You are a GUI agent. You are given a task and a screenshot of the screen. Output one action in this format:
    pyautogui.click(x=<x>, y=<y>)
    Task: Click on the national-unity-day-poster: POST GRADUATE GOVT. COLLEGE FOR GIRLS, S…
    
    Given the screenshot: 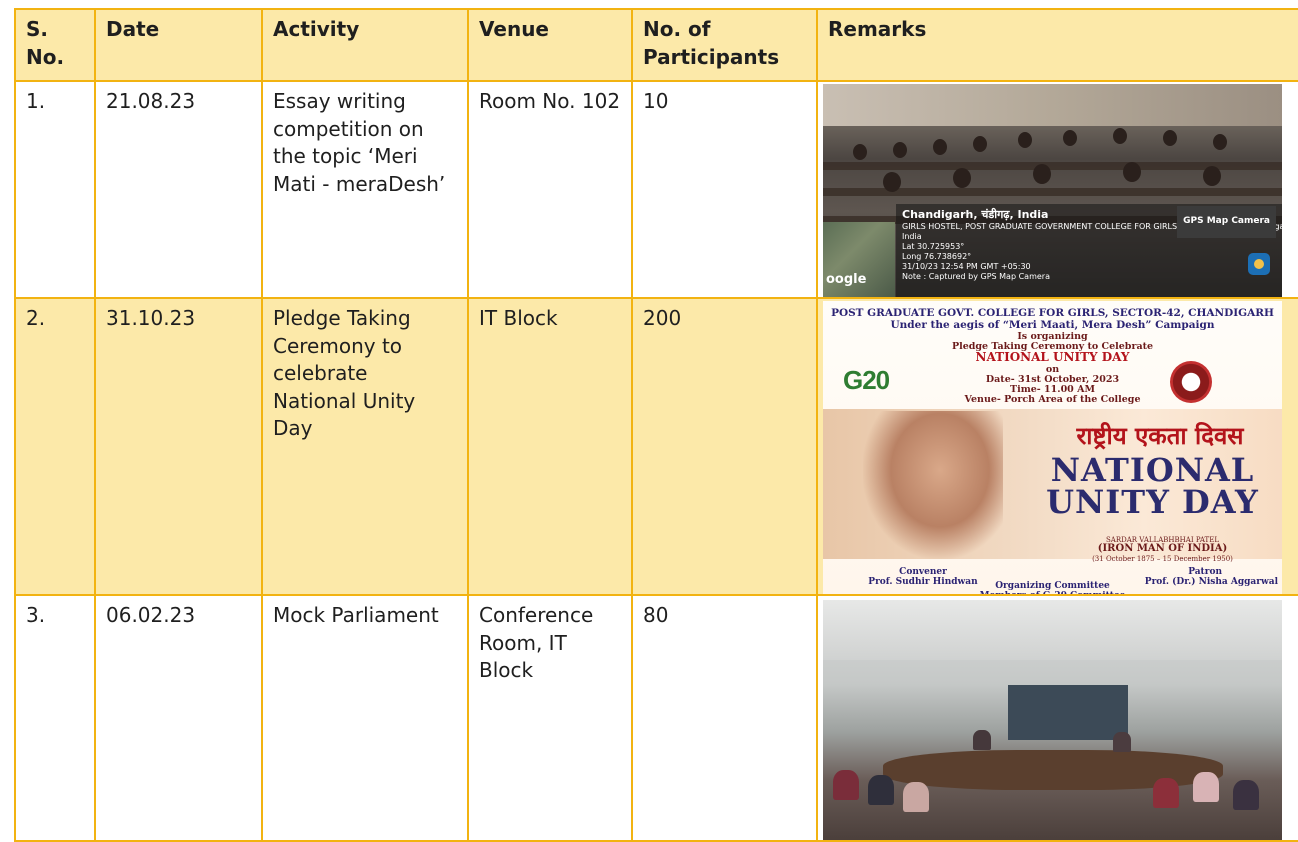 What is the action you would take?
    pyautogui.click(x=1052, y=447)
    